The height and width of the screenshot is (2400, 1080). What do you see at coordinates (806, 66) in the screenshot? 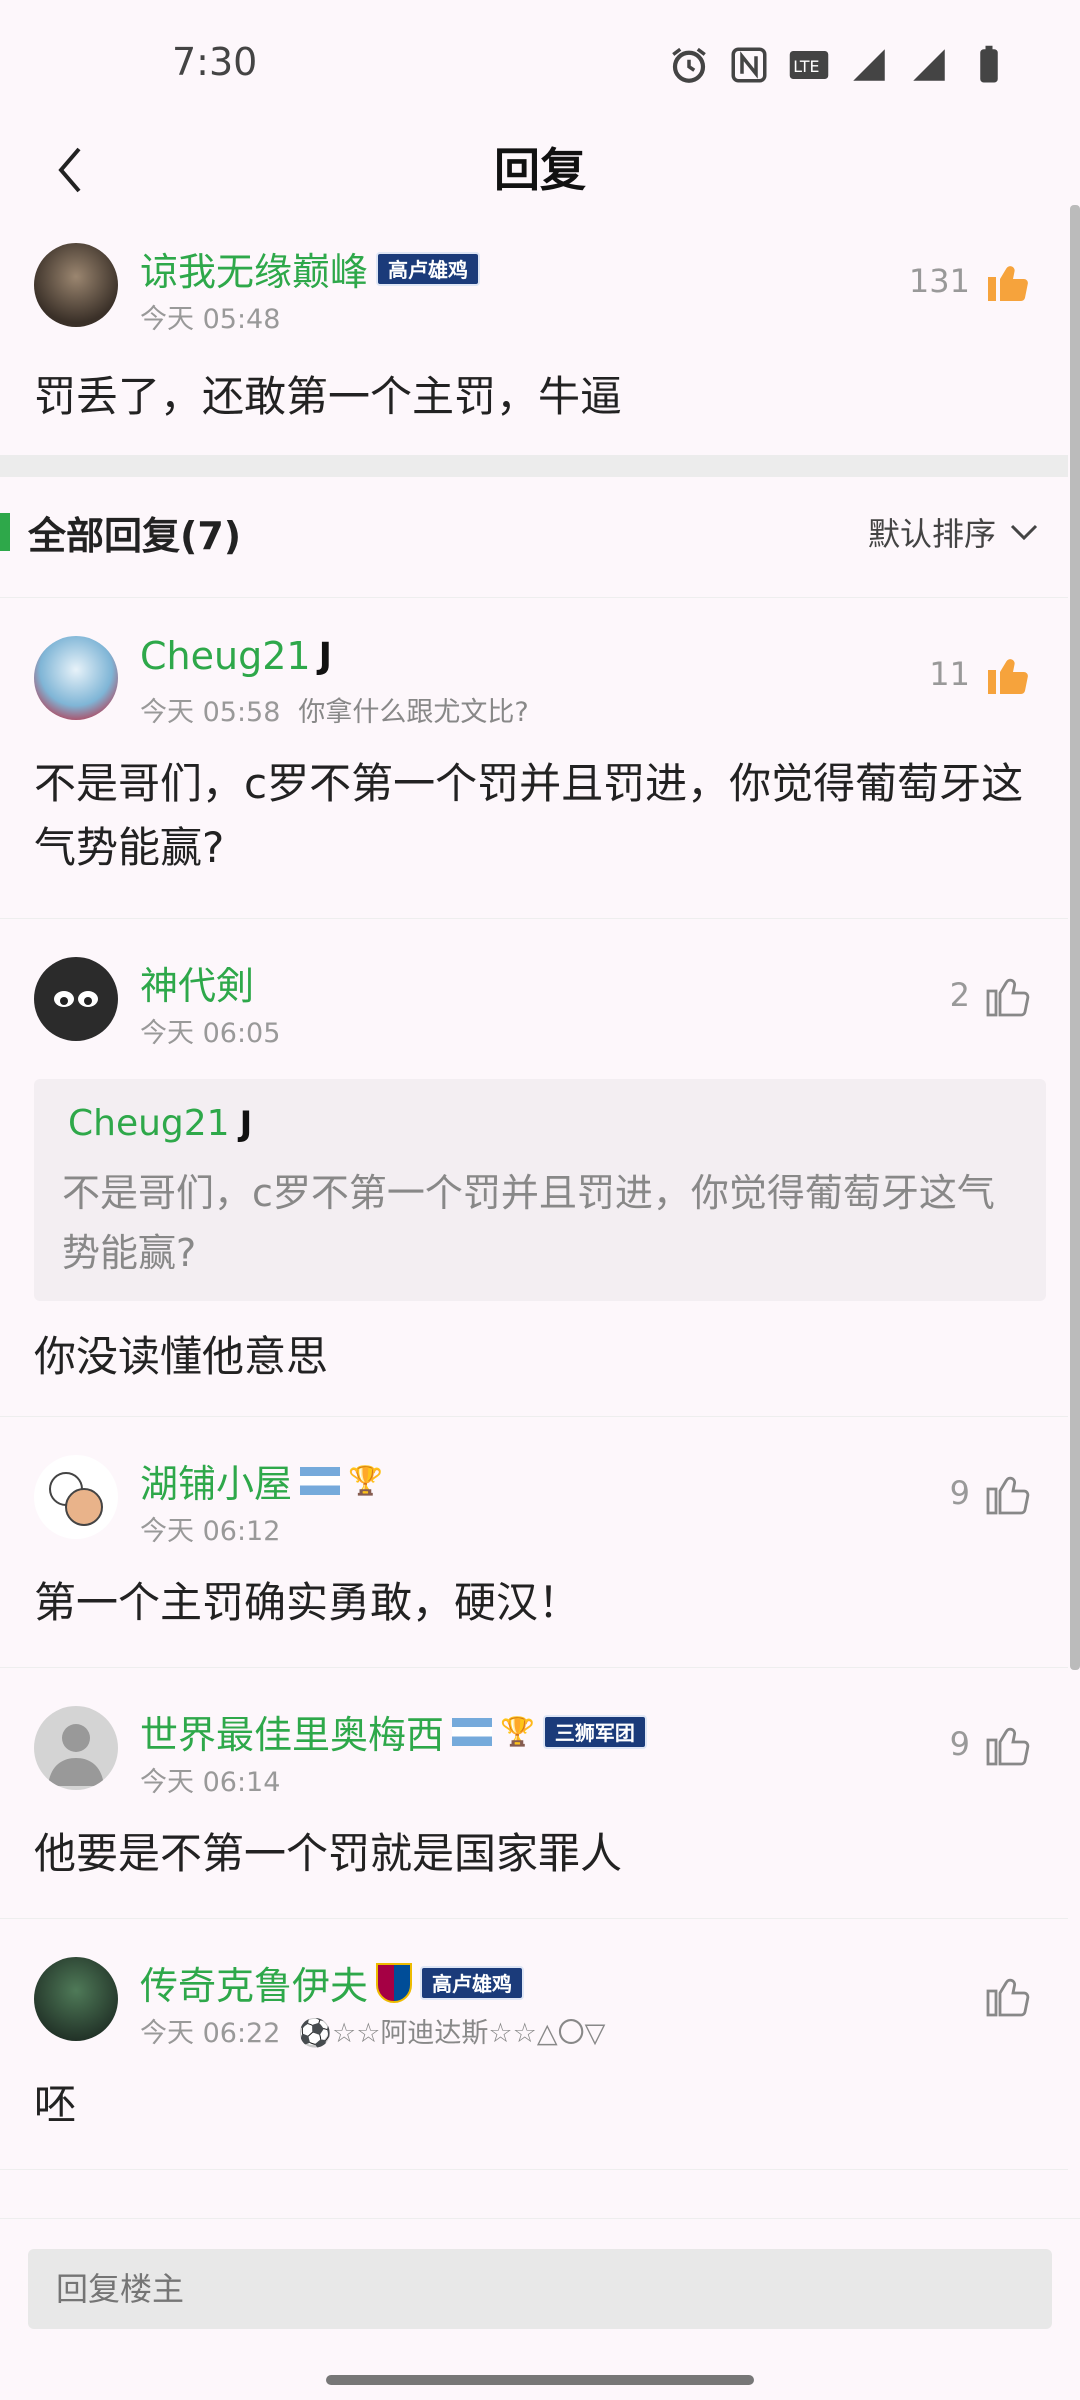
I see `svg-text: LTE` at bounding box center [806, 66].